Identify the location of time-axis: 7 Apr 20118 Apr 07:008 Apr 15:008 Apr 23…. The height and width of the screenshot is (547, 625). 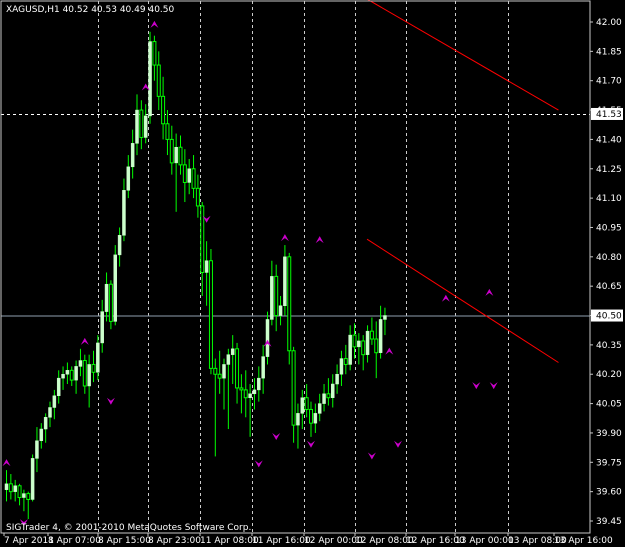
(308, 539).